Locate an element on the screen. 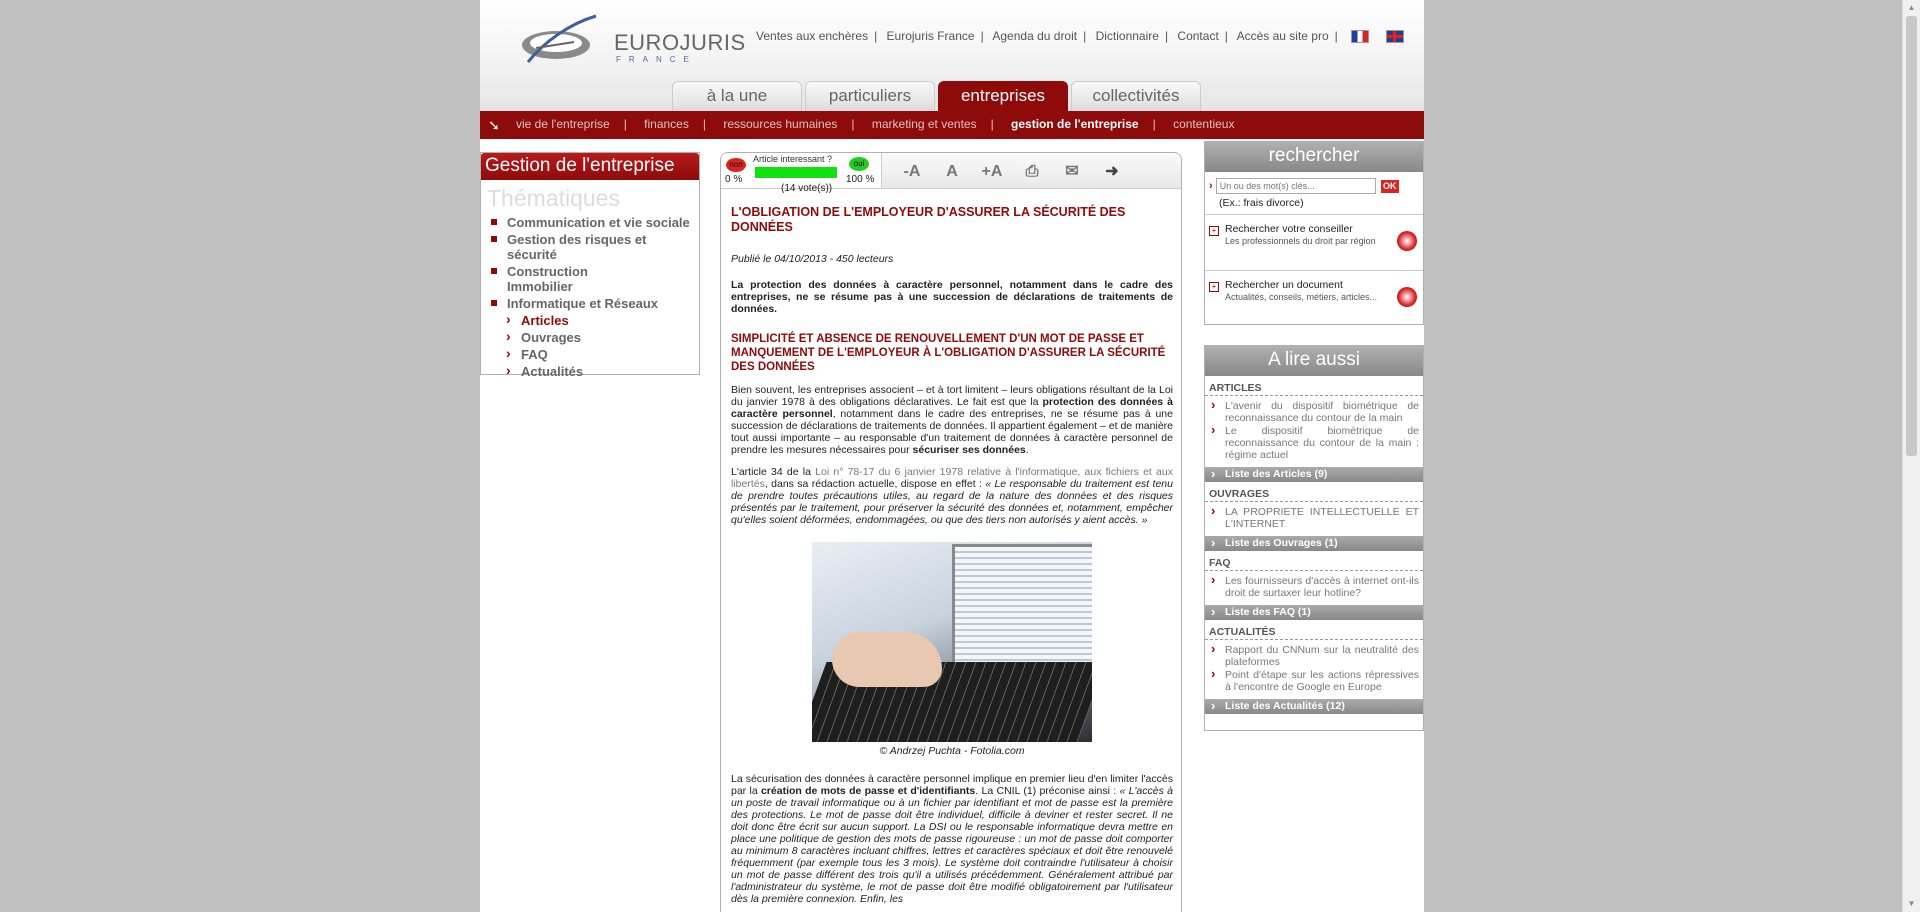  section-title: Gestion de l'entreprise is located at coordinates (590, 166).